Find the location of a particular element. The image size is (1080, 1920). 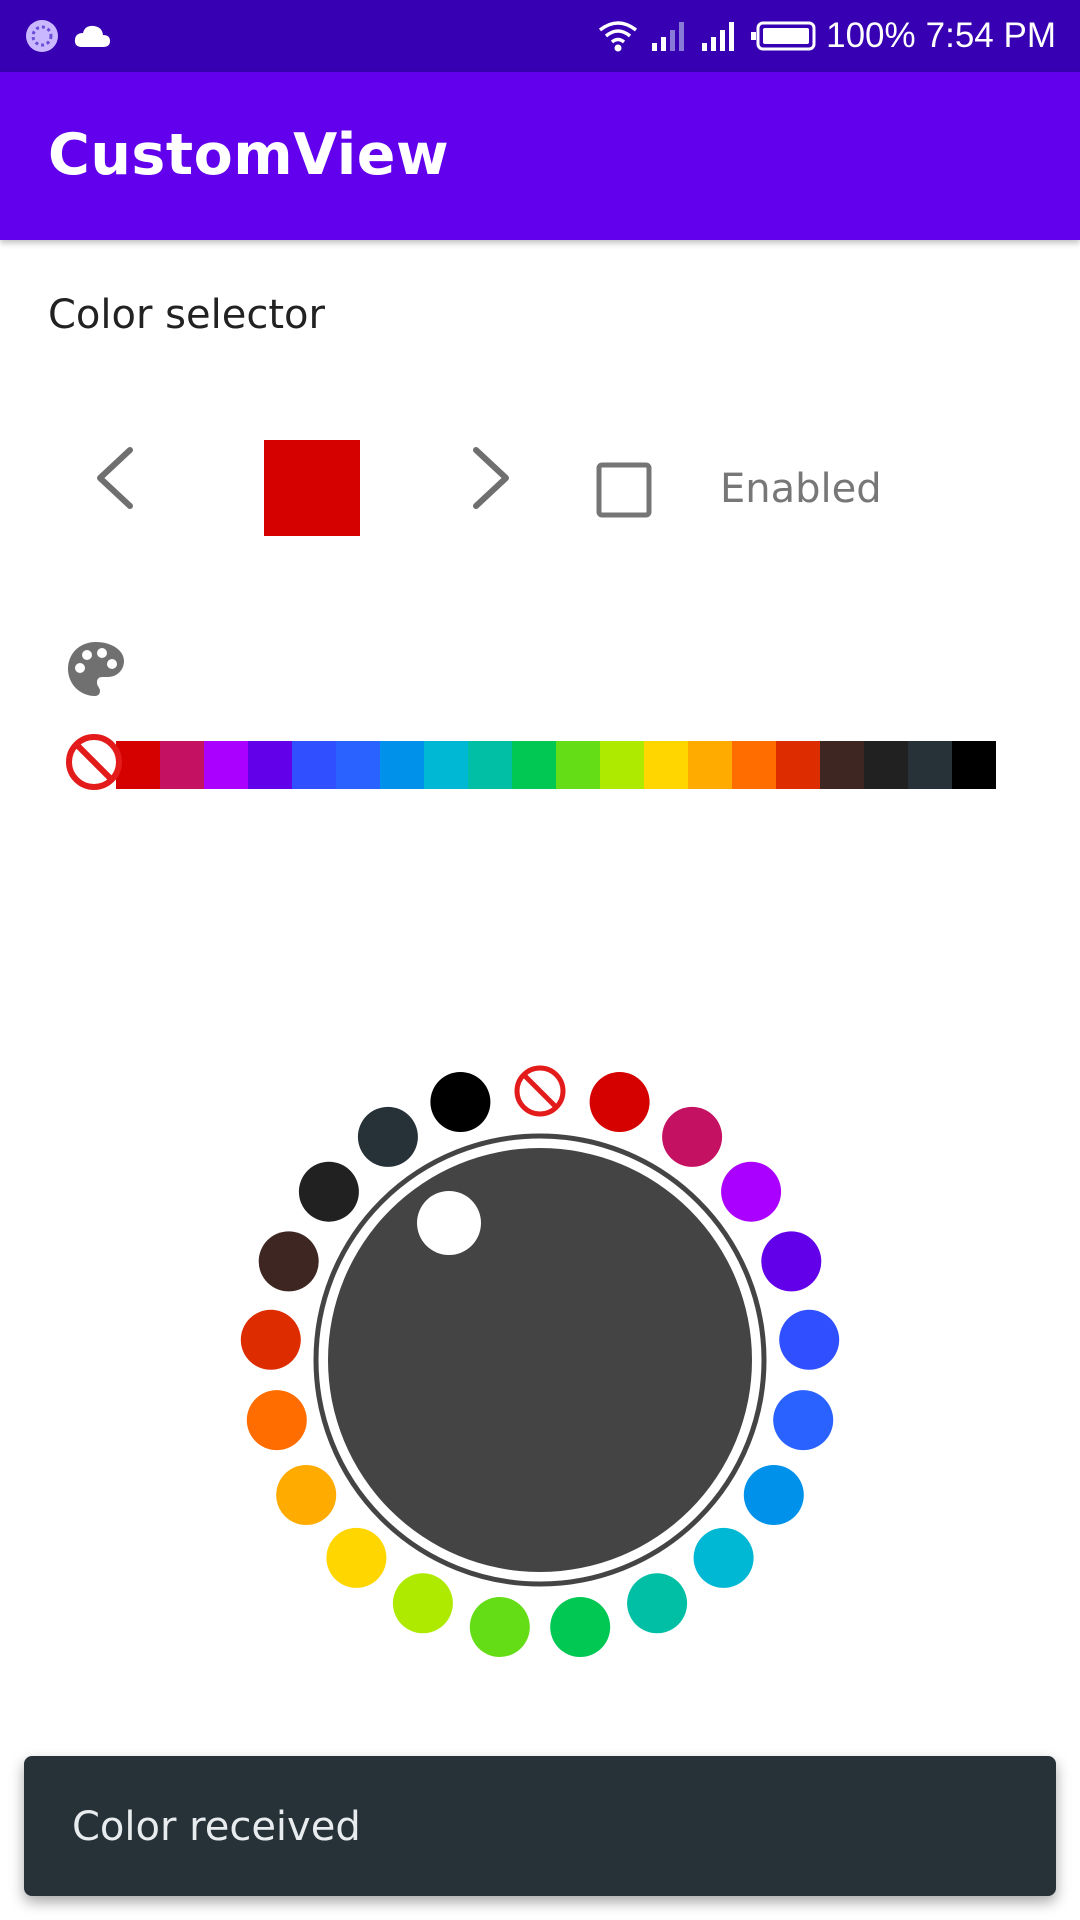

cloud-icon is located at coordinates (92, 36).